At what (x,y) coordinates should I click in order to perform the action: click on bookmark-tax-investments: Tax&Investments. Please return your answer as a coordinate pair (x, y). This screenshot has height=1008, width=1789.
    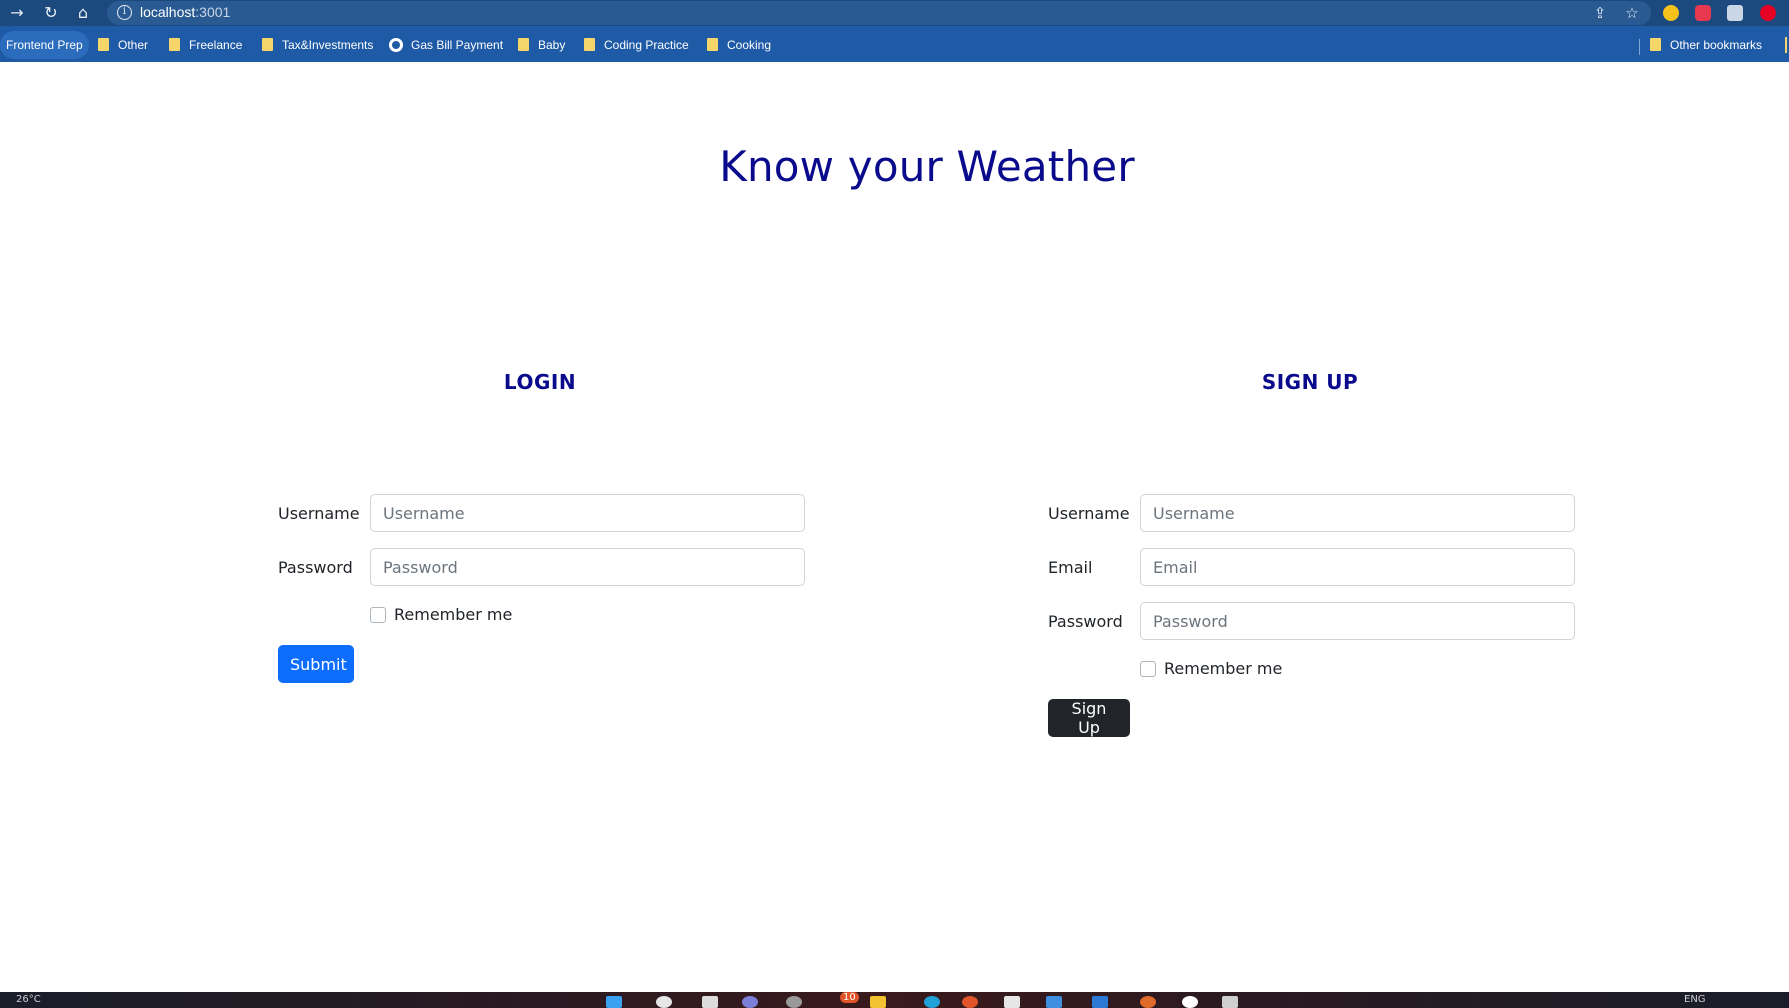
    Looking at the image, I should click on (317, 45).